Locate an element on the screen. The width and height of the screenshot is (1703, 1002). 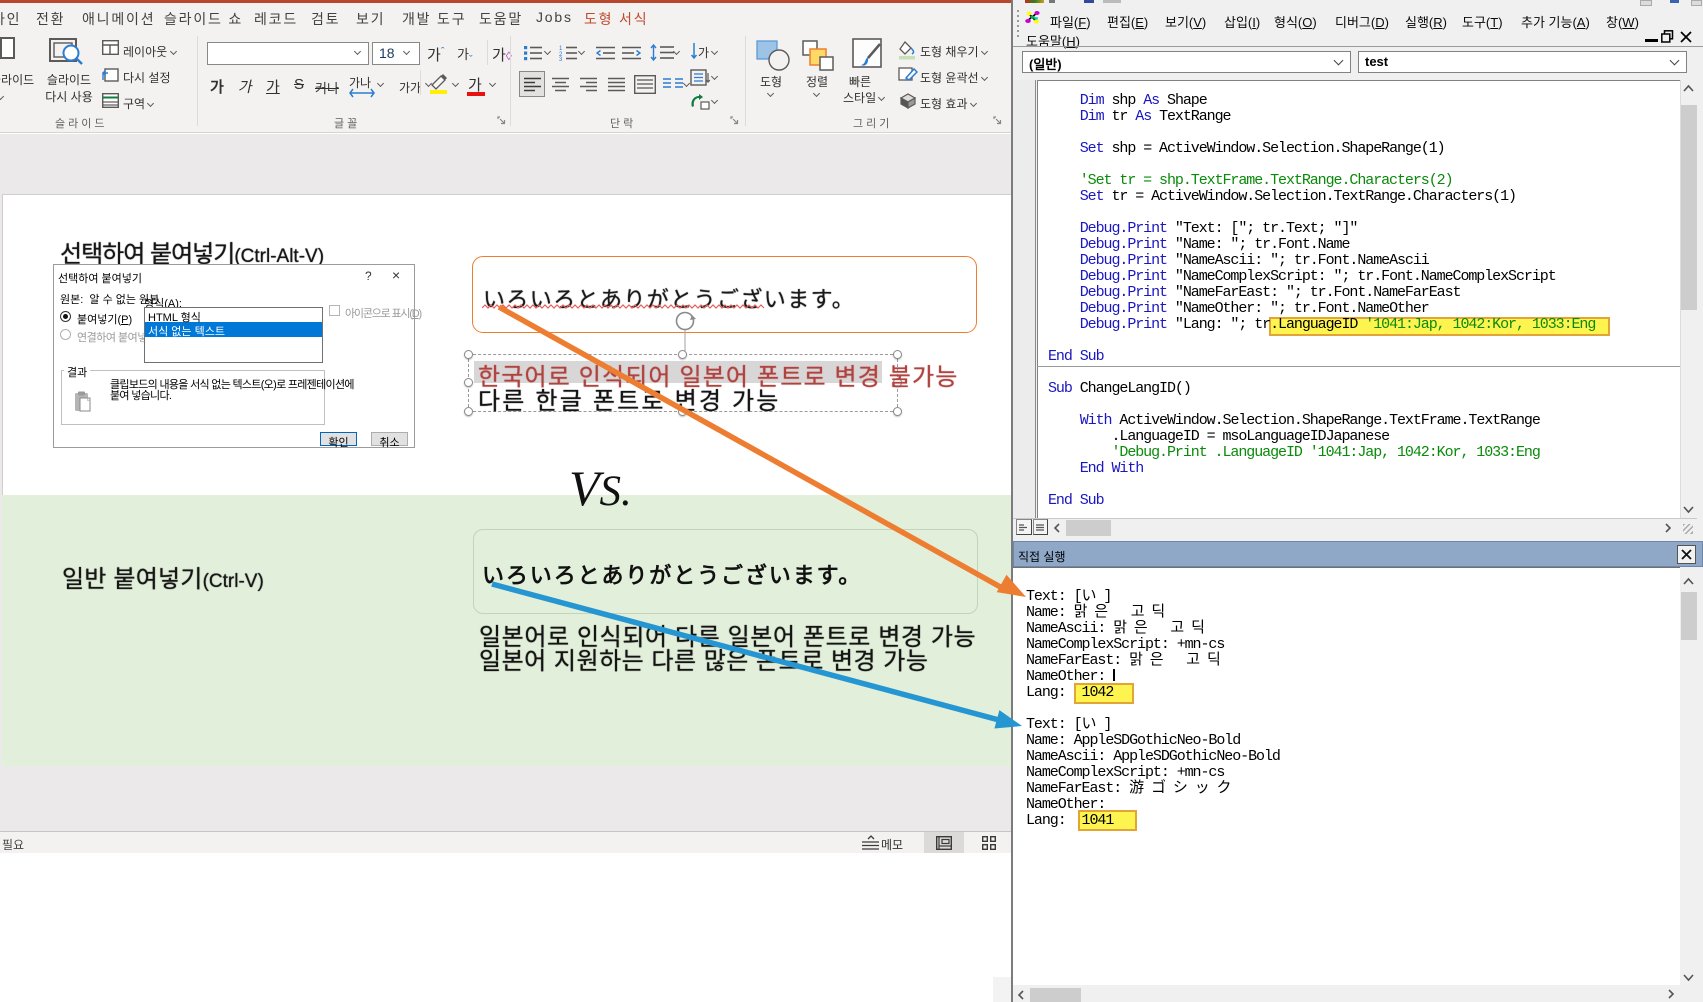
svg-text: 3 is located at coordinates (561, 59).